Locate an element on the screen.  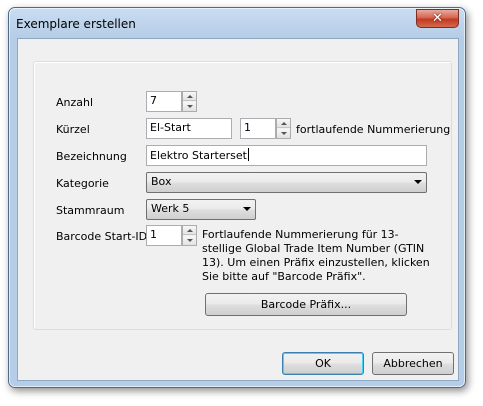
close-icon: ✕ is located at coordinates (437, 18).